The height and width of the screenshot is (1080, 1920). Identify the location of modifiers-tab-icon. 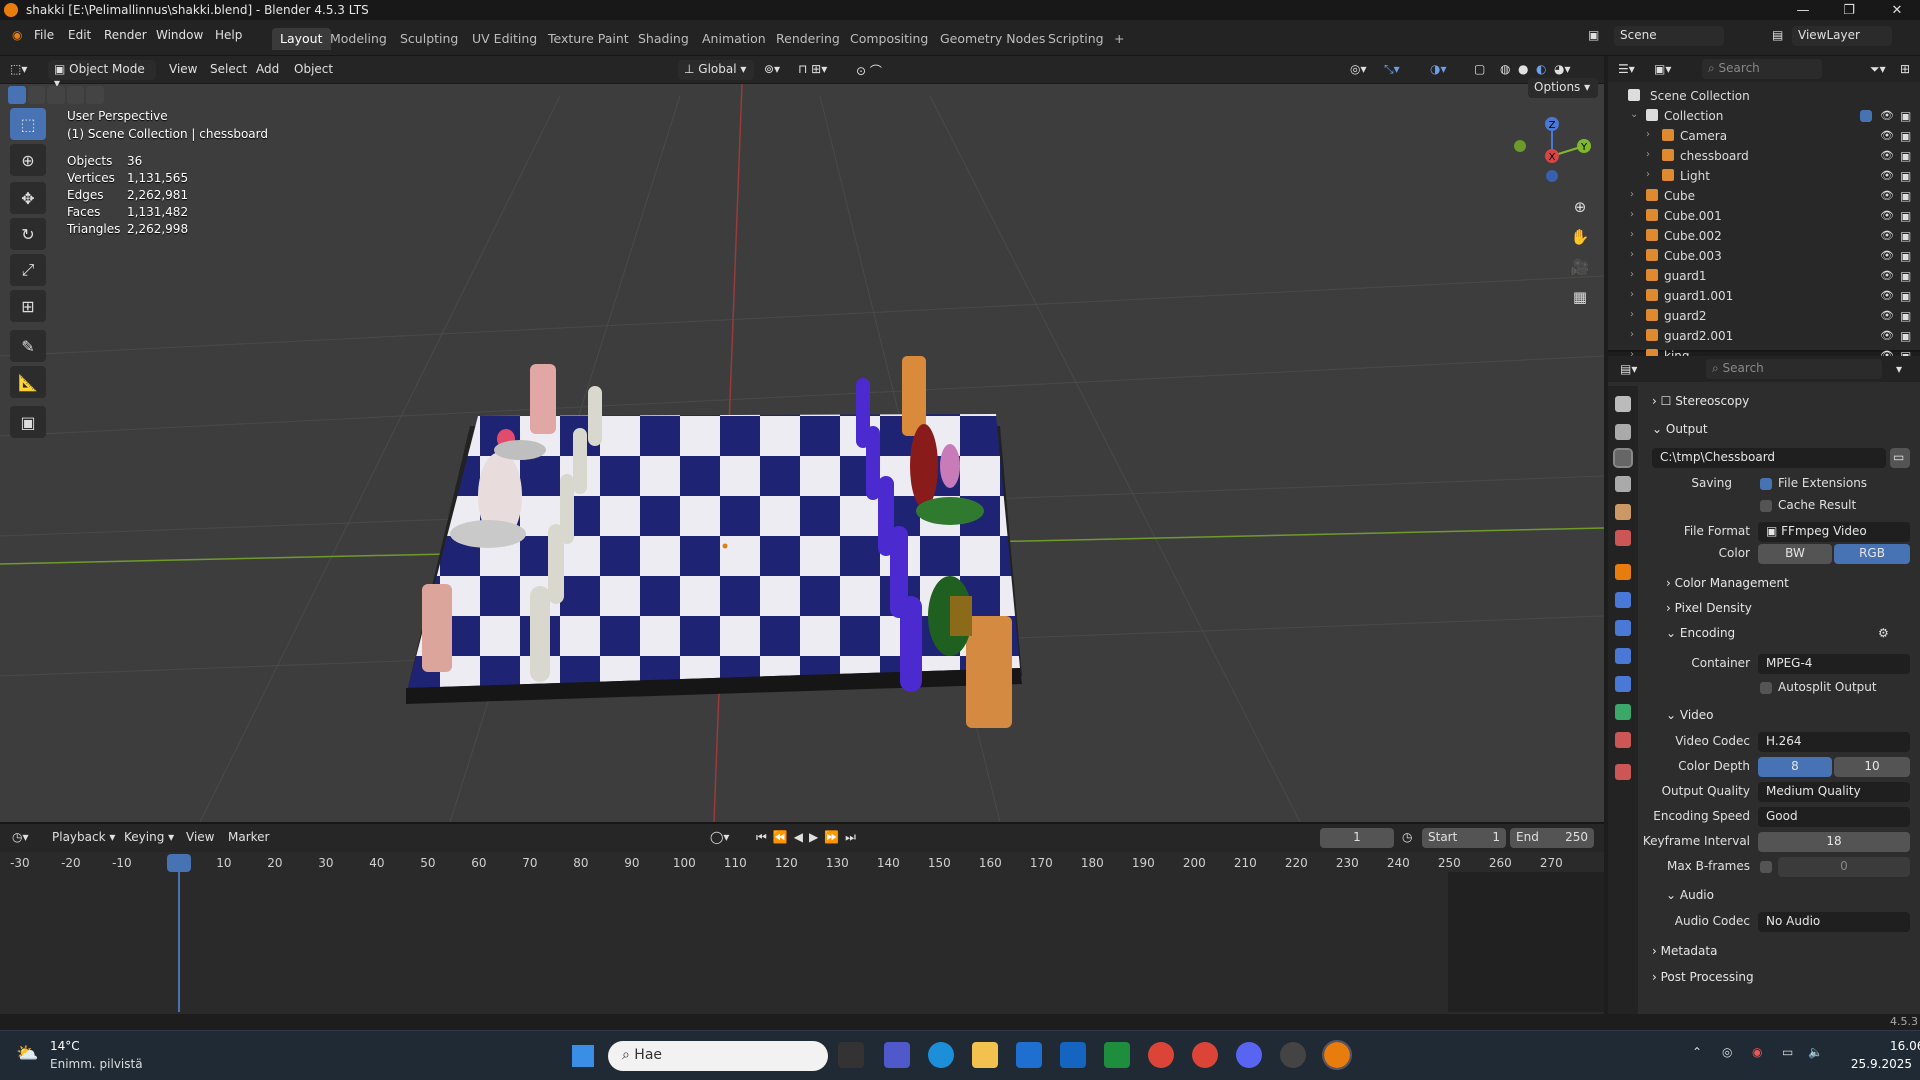
(1623, 600).